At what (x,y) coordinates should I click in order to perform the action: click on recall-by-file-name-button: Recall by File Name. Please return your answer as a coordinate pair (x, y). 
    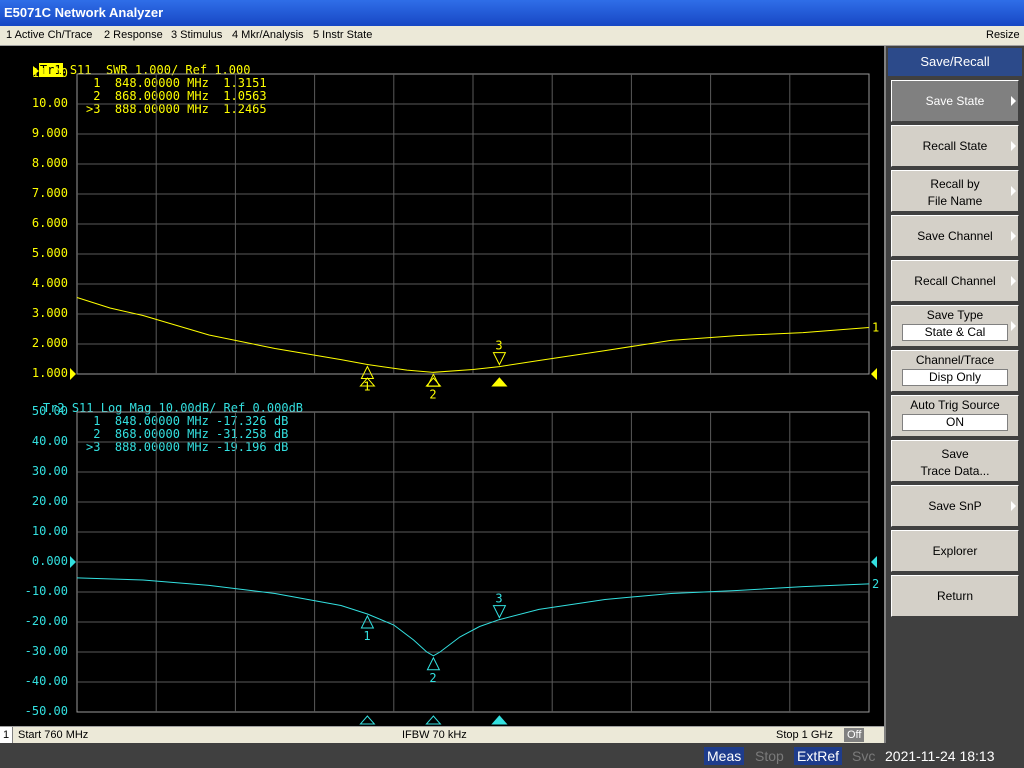
    Looking at the image, I should click on (955, 191).